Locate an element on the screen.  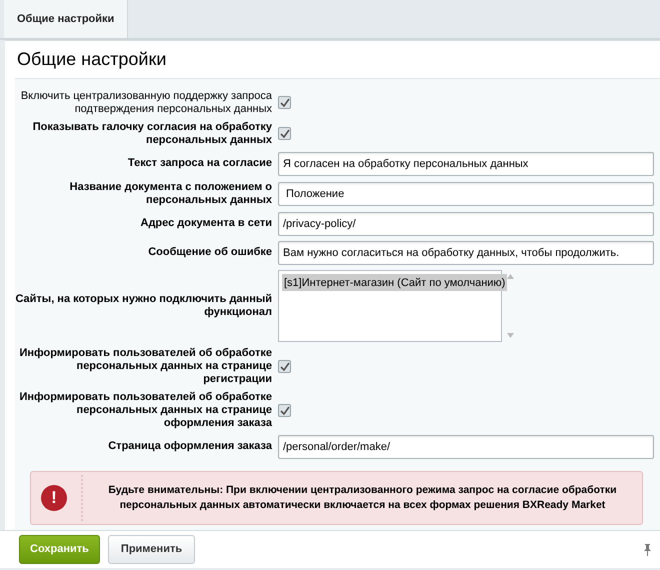
list-option: [s1]Интернет-магазин (Сайт по умолчанию) is located at coordinates (395, 282).